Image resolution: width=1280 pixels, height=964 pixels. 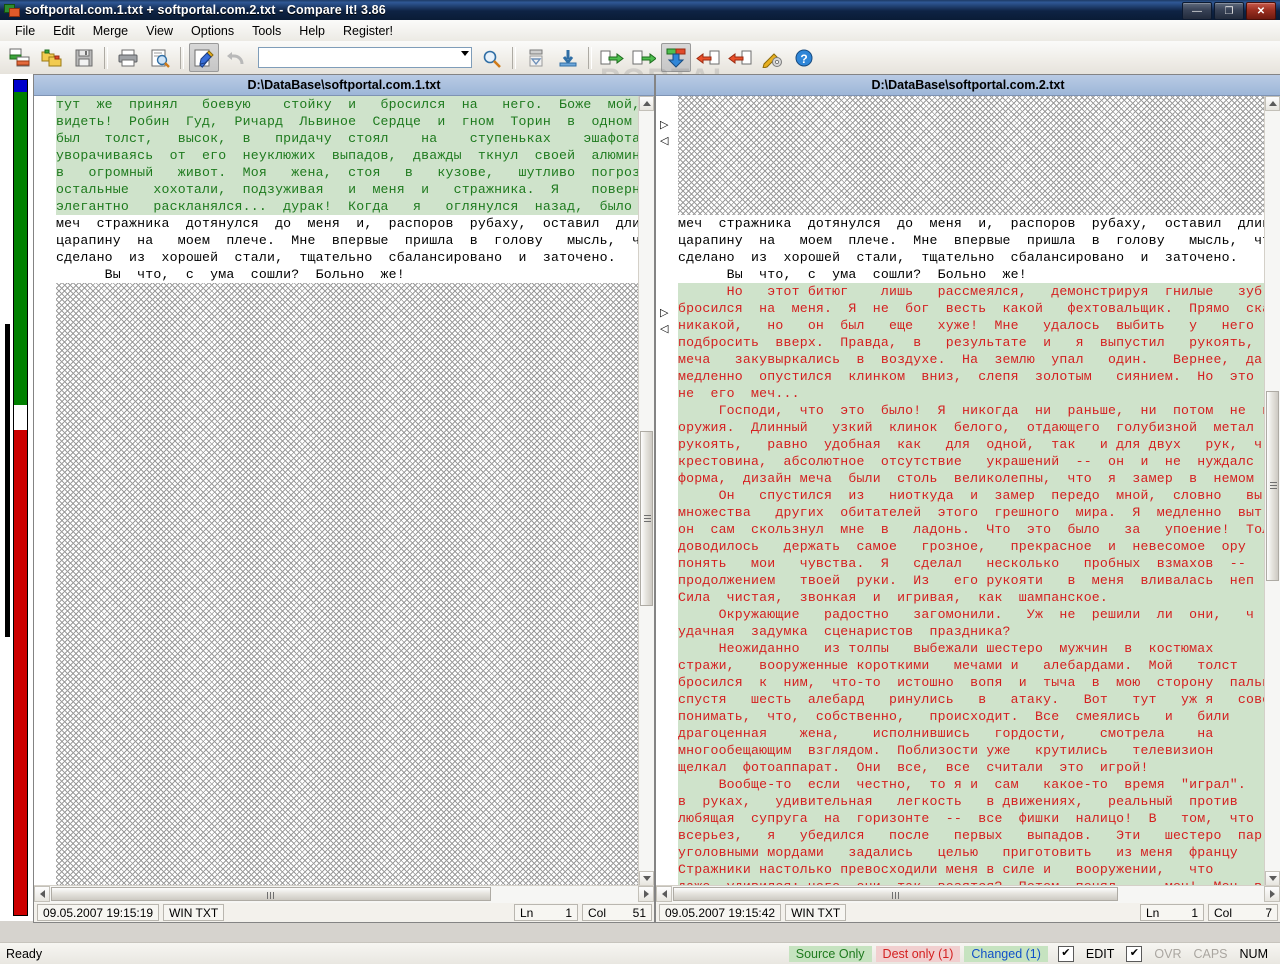 What do you see at coordinates (514, 57) in the screenshot?
I see `toolbar-separator` at bounding box center [514, 57].